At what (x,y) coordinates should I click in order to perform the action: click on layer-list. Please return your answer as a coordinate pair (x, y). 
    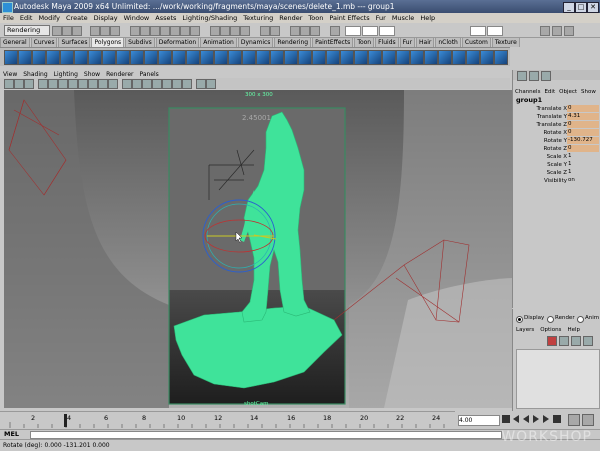
    Looking at the image, I should click on (558, 379).